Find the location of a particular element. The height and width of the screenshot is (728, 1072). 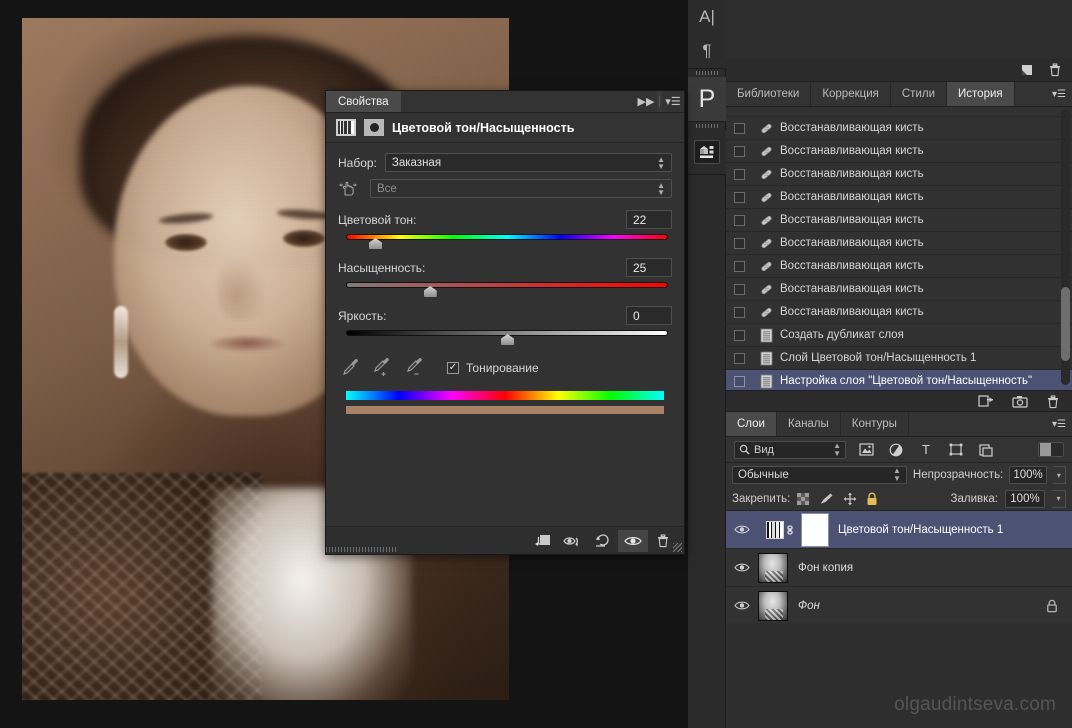

eyedropper-add-icon is located at coordinates (382, 367).